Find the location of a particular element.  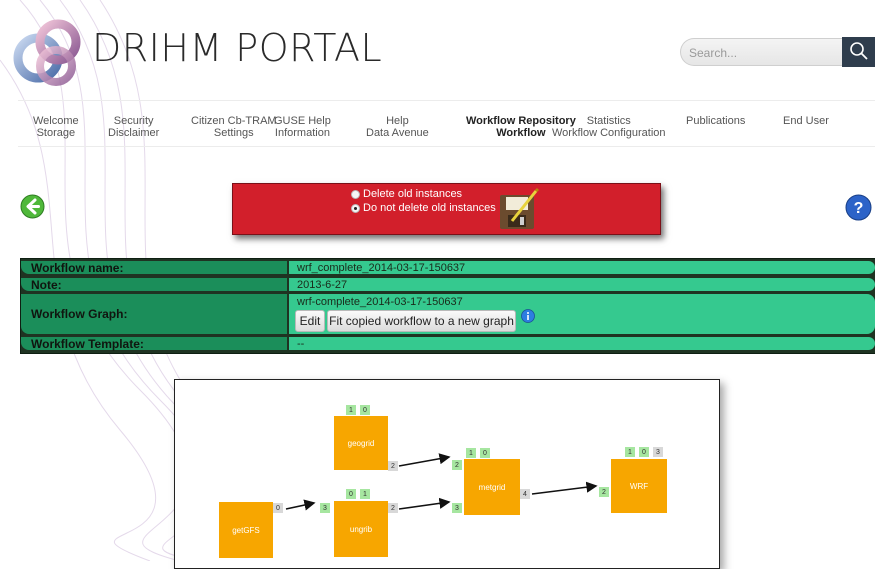

keep-old-radio is located at coordinates (355, 208).